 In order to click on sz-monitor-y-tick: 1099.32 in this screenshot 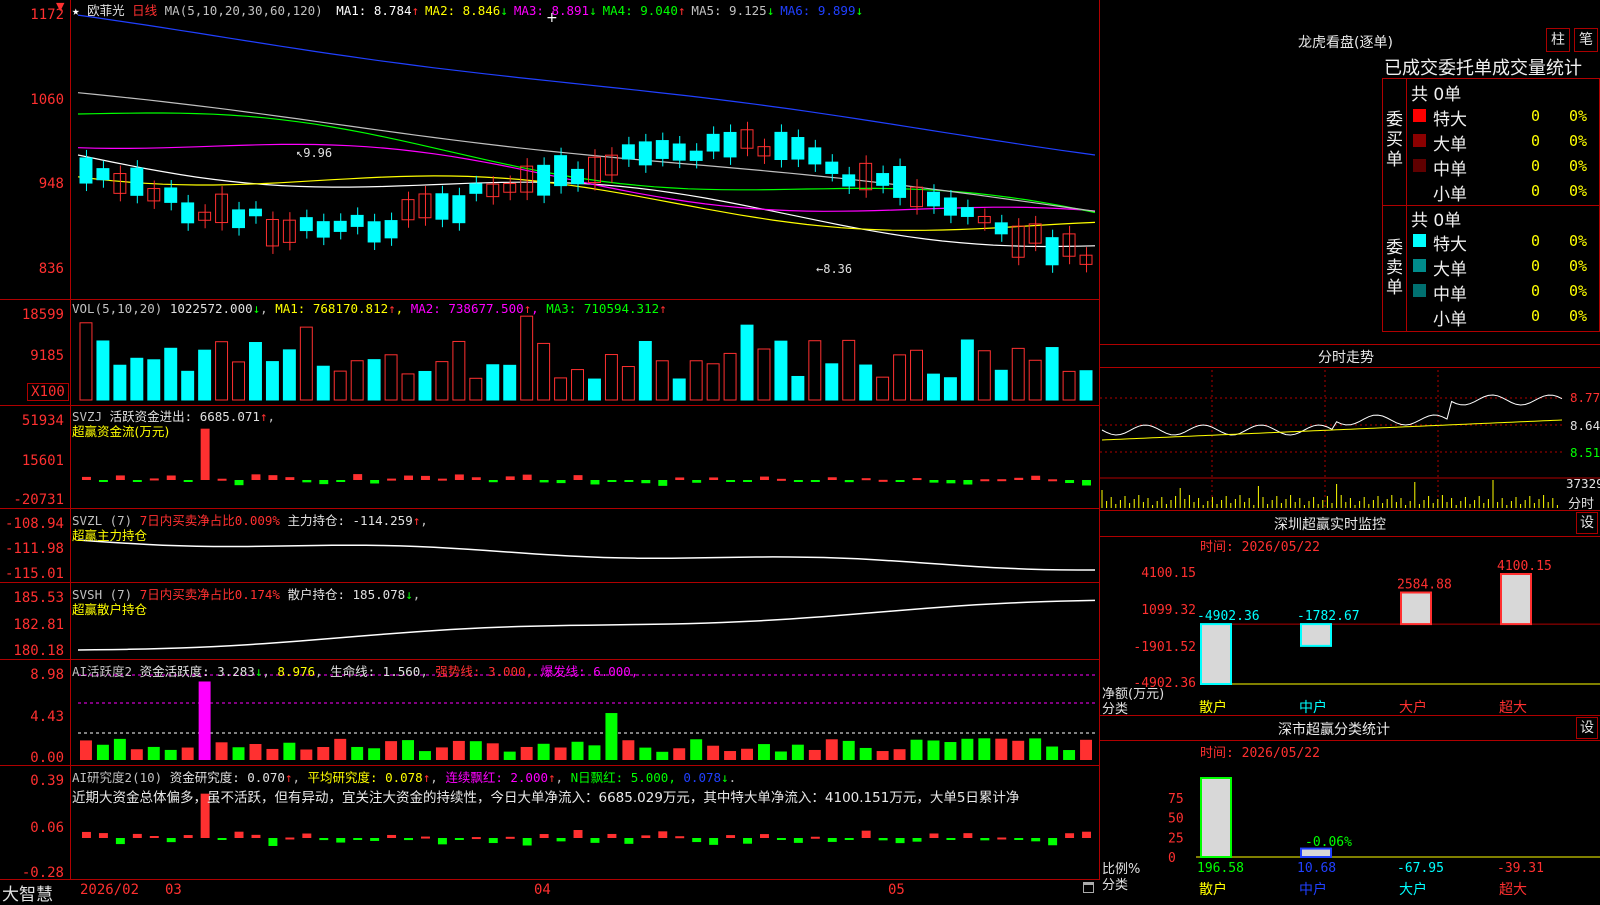, I will do `click(1168, 610)`.